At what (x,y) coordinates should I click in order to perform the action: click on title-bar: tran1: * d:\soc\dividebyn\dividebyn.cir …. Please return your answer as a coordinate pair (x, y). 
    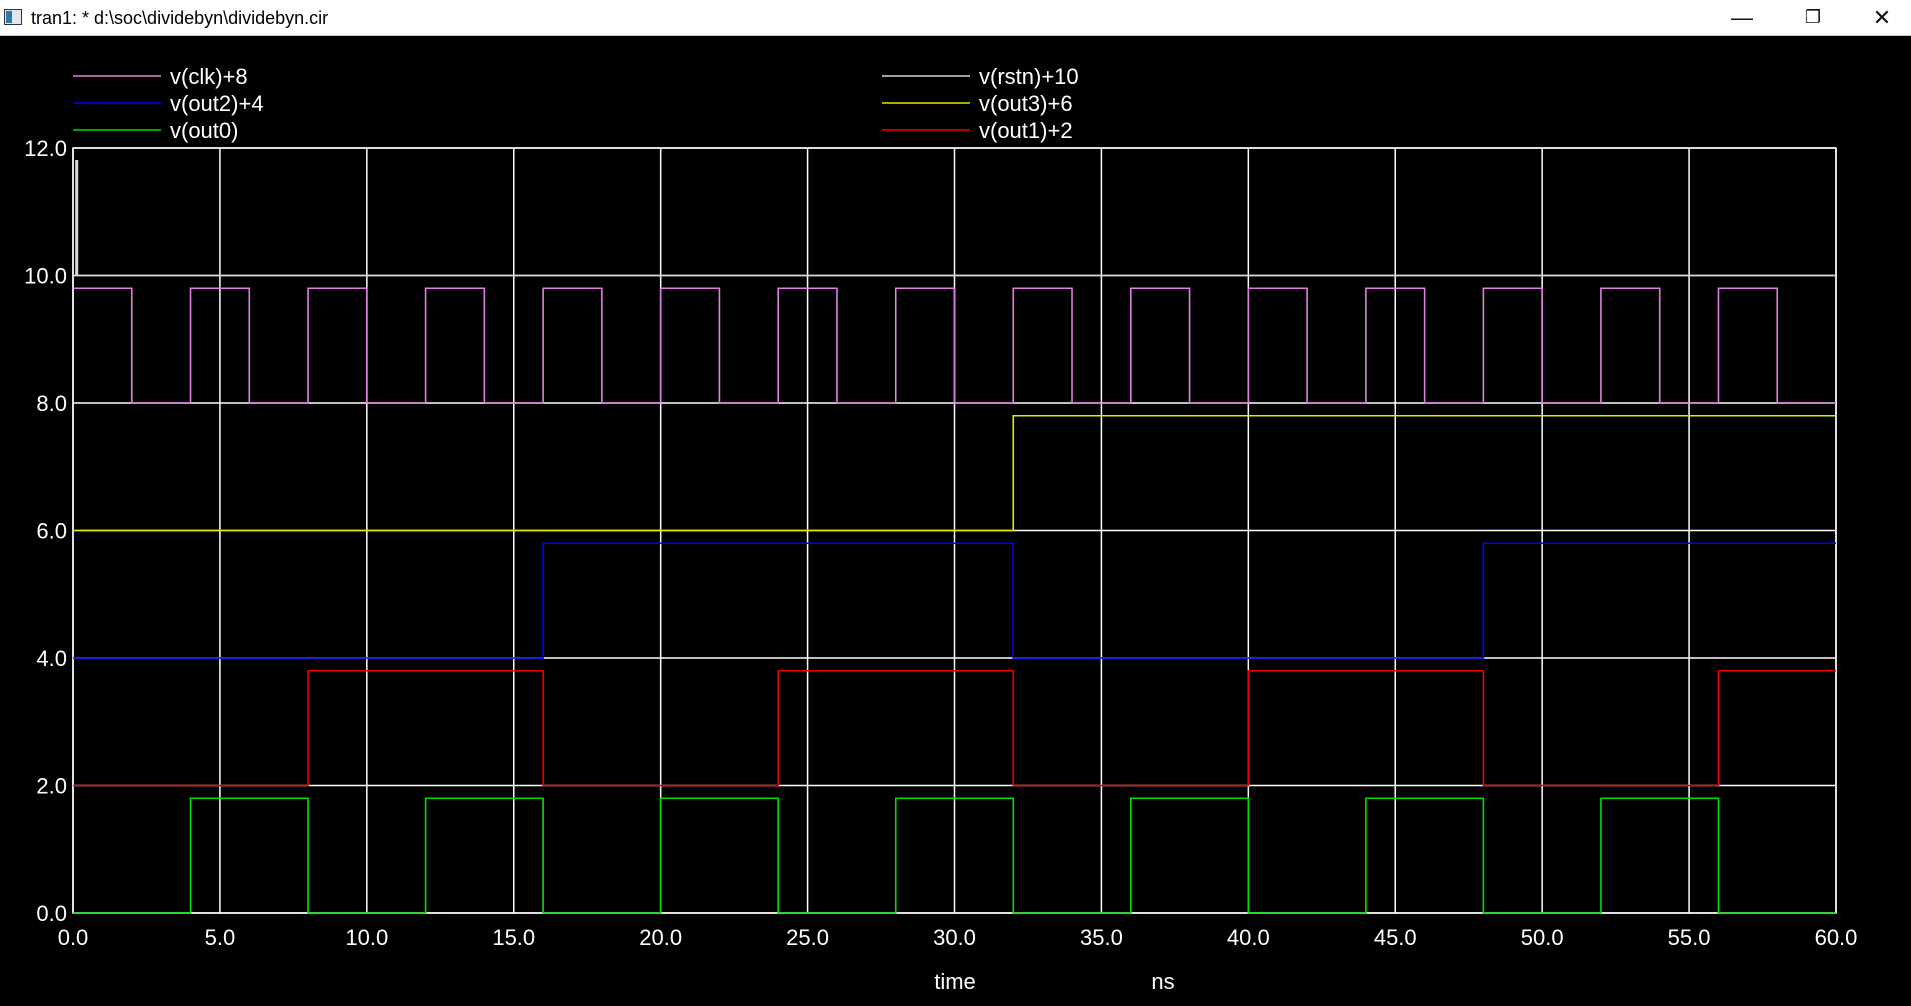
    Looking at the image, I should click on (955, 18).